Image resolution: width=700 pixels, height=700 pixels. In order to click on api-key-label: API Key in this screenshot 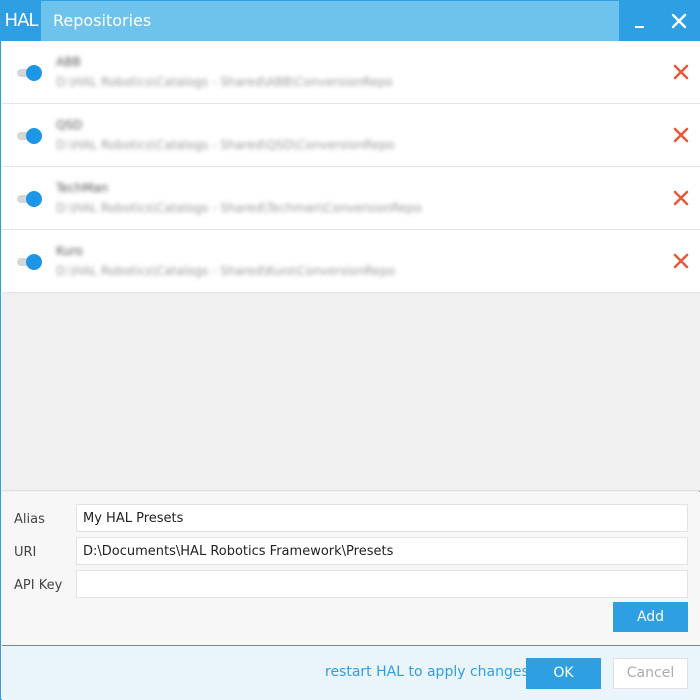, I will do `click(38, 585)`.